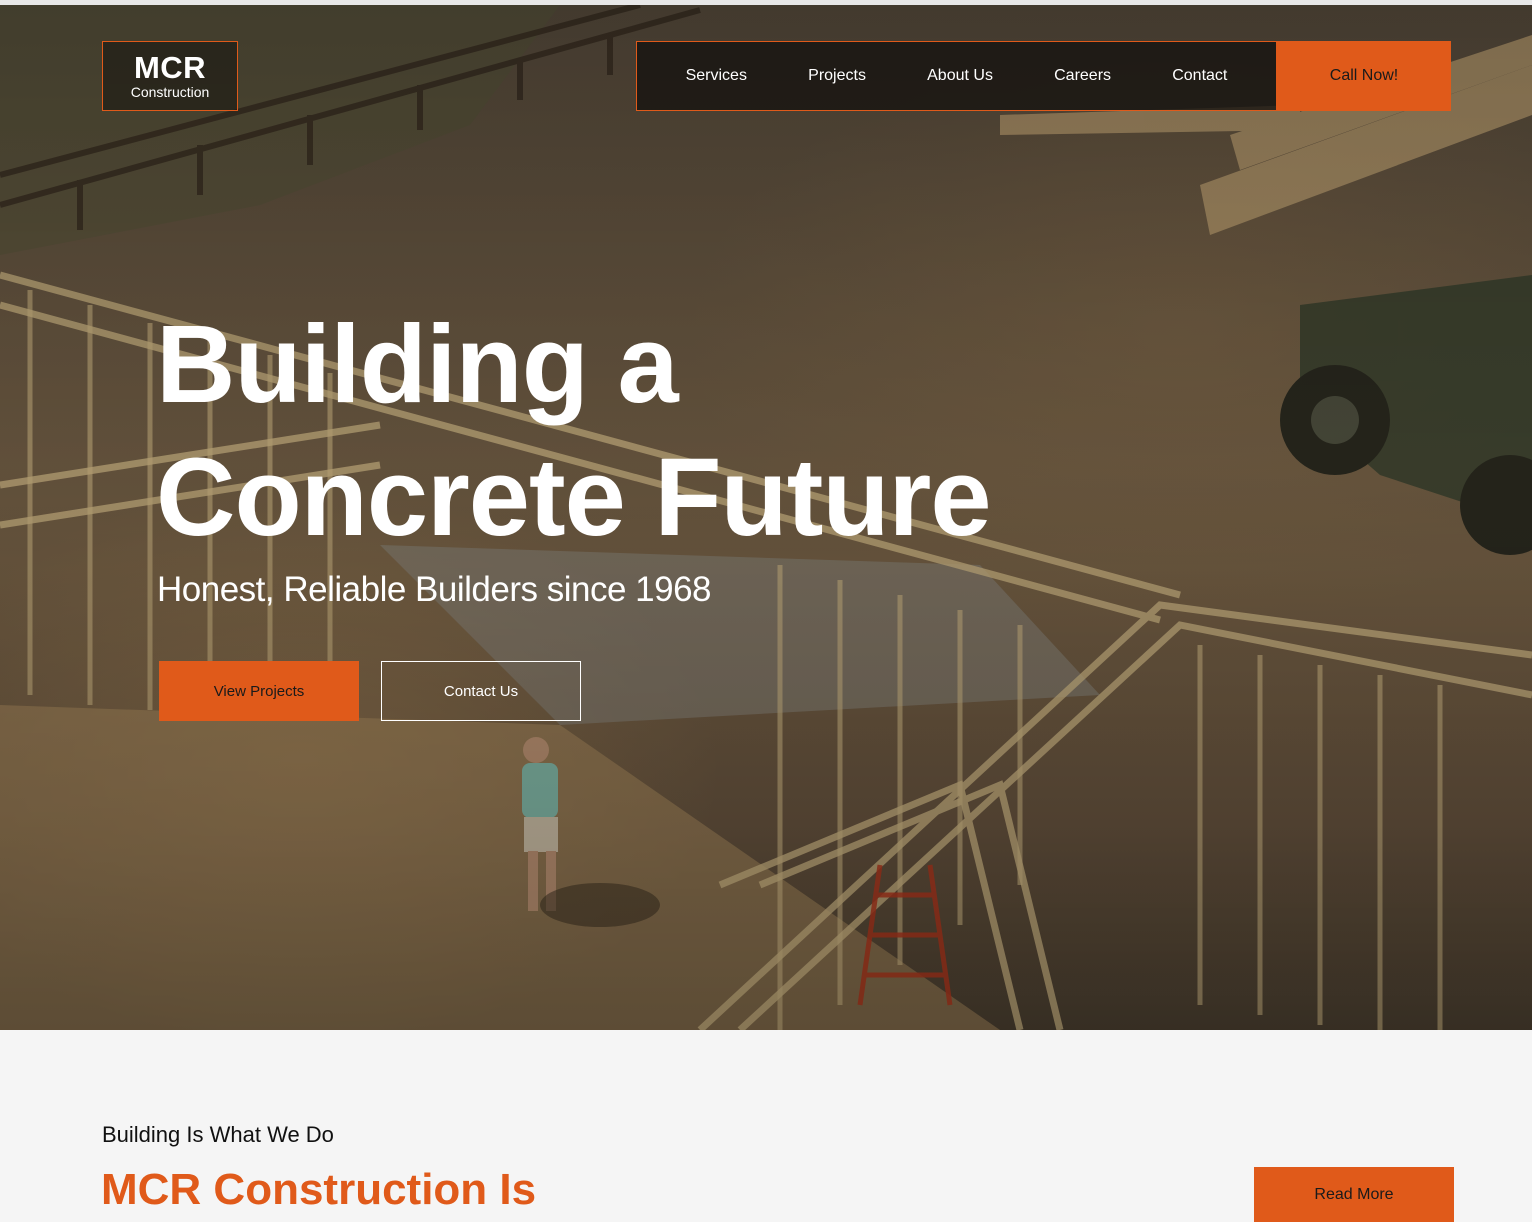  I want to click on read-more-button: Read More, so click(1354, 1194).